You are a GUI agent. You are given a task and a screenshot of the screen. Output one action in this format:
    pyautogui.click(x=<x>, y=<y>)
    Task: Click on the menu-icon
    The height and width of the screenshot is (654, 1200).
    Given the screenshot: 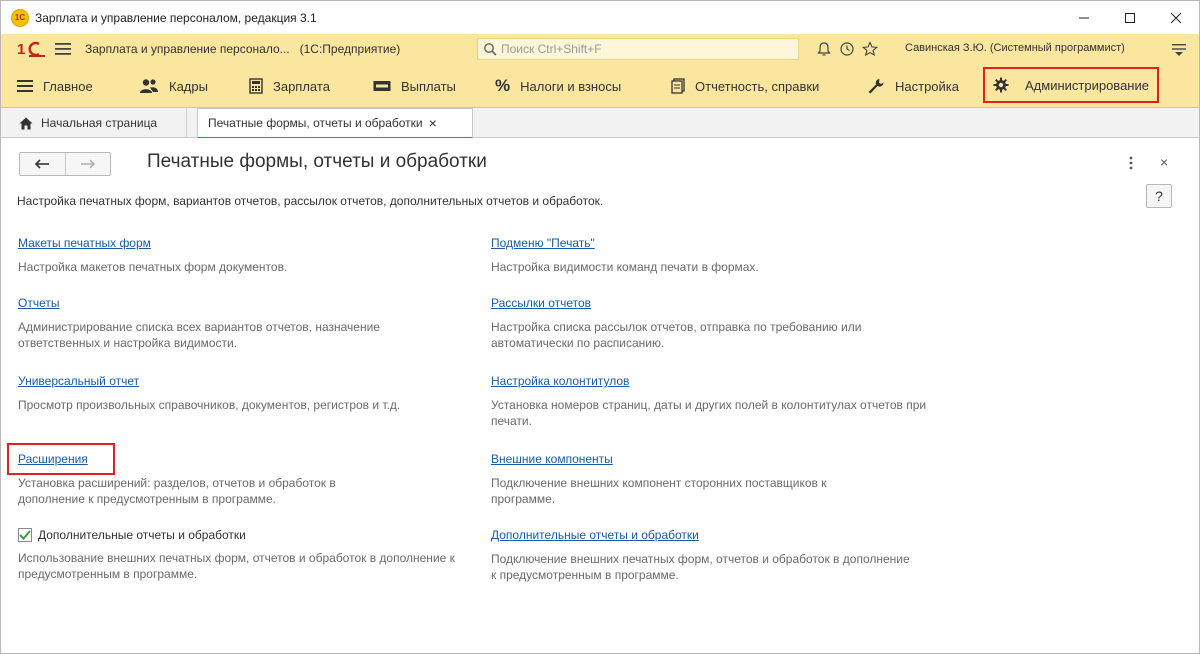 What is the action you would take?
    pyautogui.click(x=25, y=86)
    